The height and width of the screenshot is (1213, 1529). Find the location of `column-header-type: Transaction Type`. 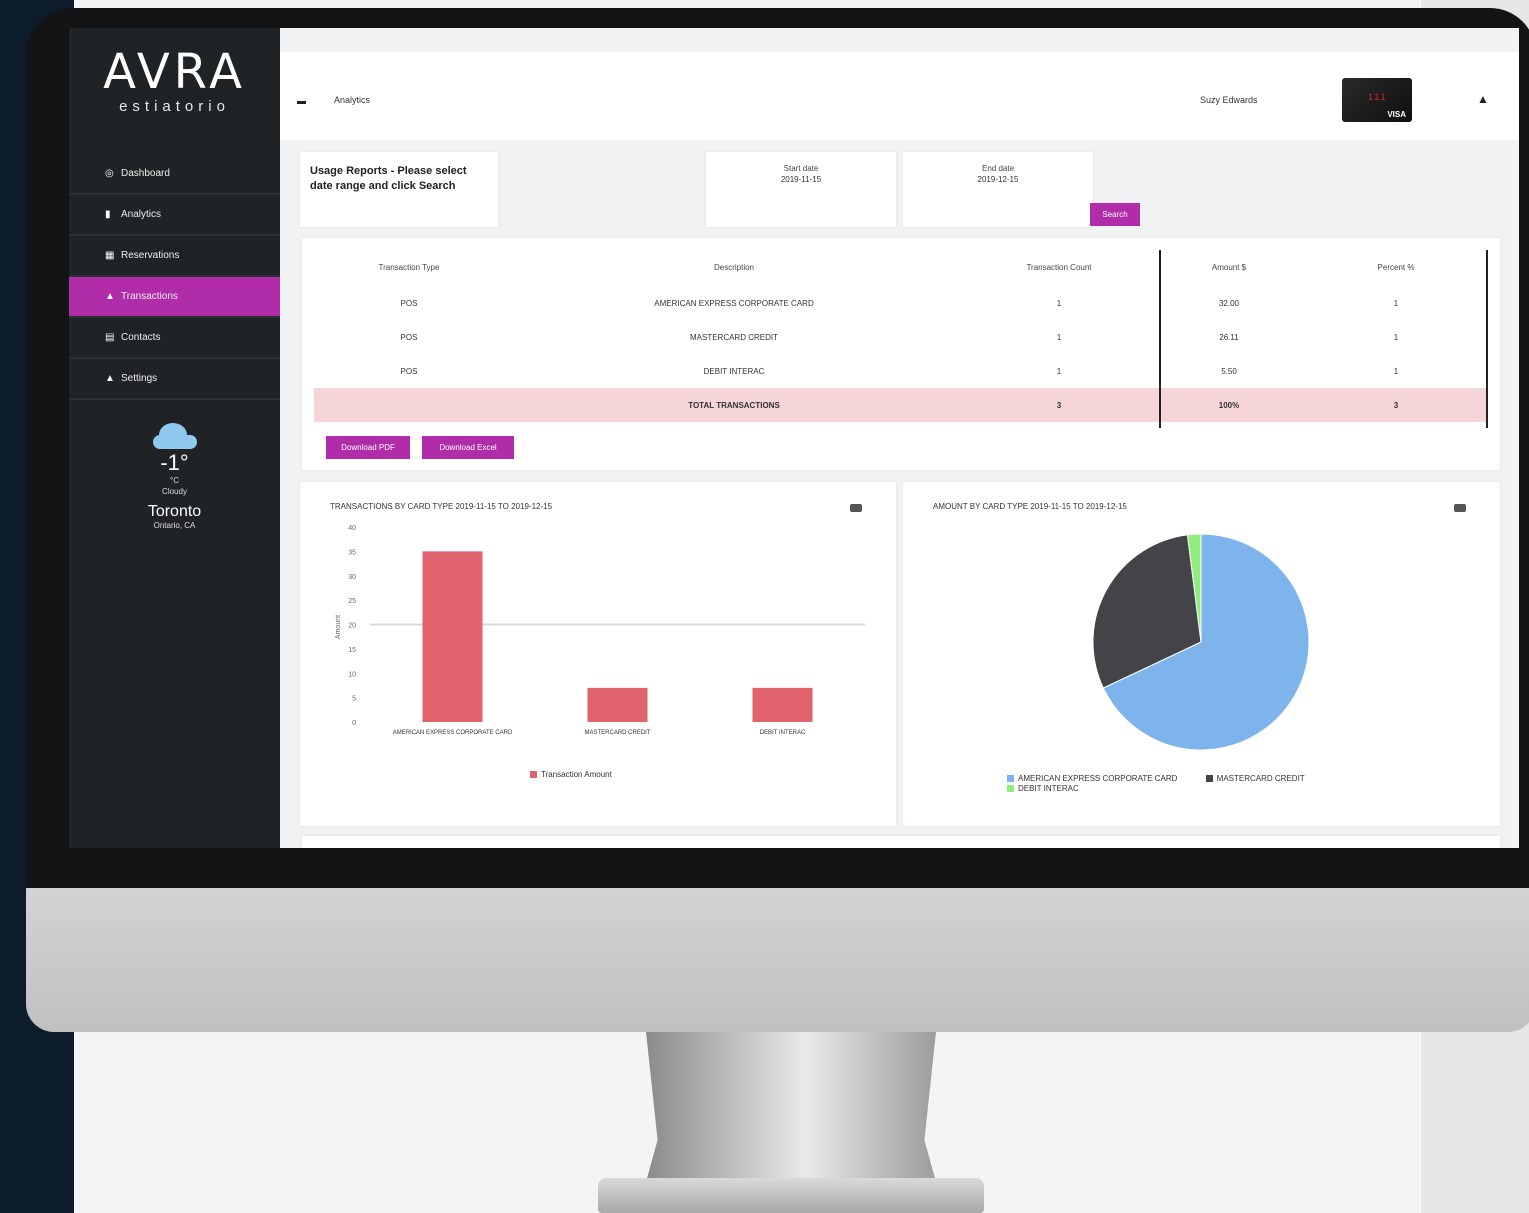

column-header-type: Transaction Type is located at coordinates (409, 267).